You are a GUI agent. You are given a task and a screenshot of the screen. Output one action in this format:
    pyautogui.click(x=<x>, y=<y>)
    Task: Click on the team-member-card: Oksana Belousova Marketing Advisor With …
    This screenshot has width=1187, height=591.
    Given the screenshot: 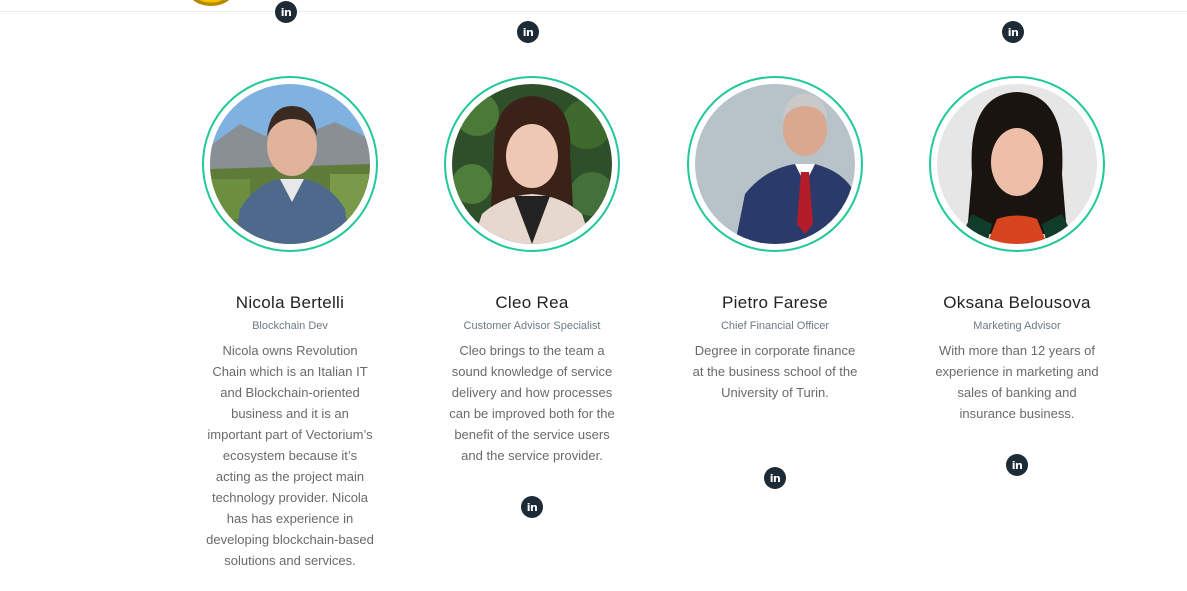 What is the action you would take?
    pyautogui.click(x=1017, y=276)
    